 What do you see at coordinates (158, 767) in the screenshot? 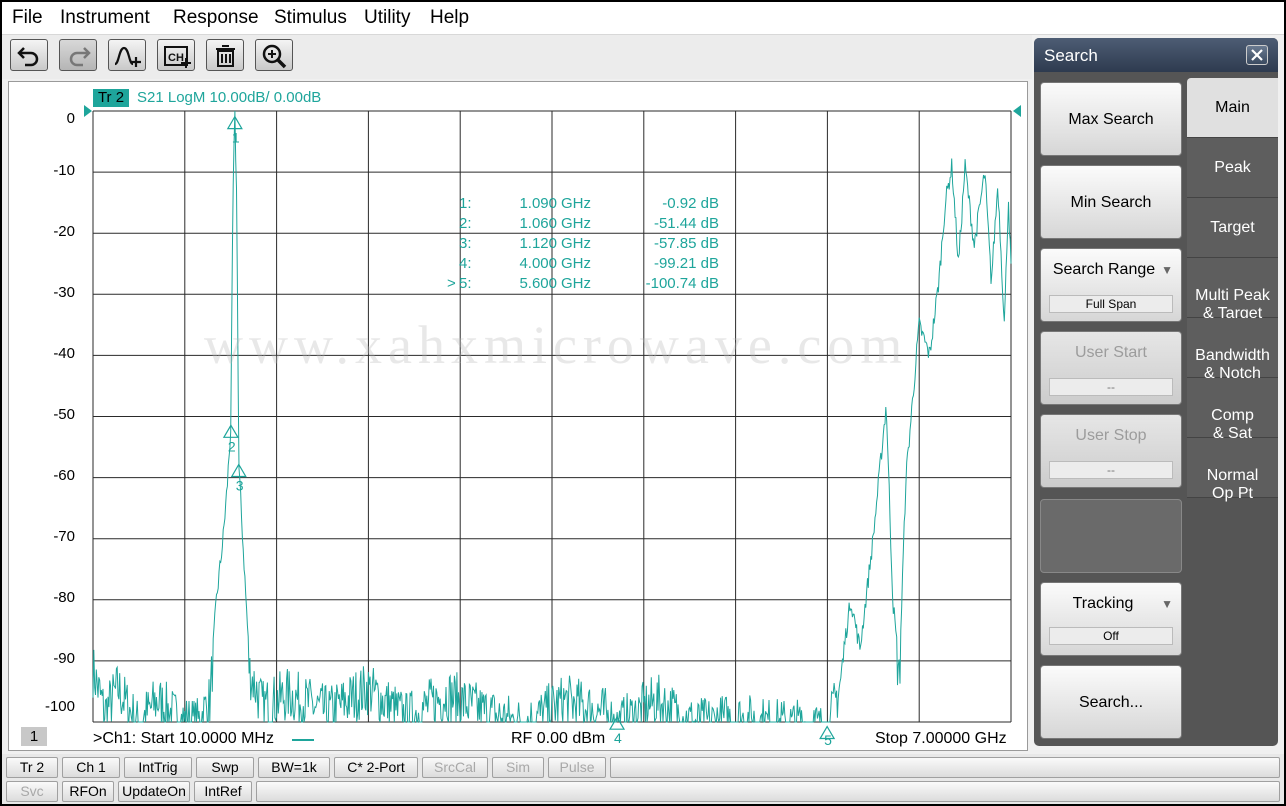
I see `status-trigger: IntTrig` at bounding box center [158, 767].